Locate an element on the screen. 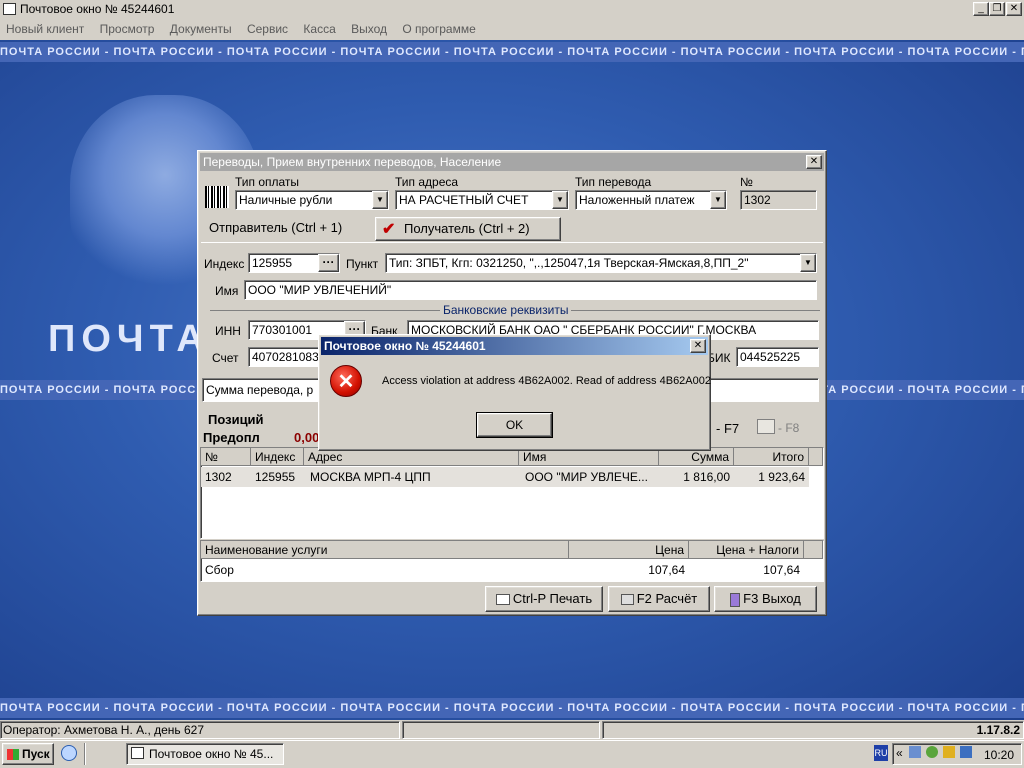 Image resolution: width=1024 pixels, height=768 pixels. transfer-type-label: Тип перевода is located at coordinates (613, 182).